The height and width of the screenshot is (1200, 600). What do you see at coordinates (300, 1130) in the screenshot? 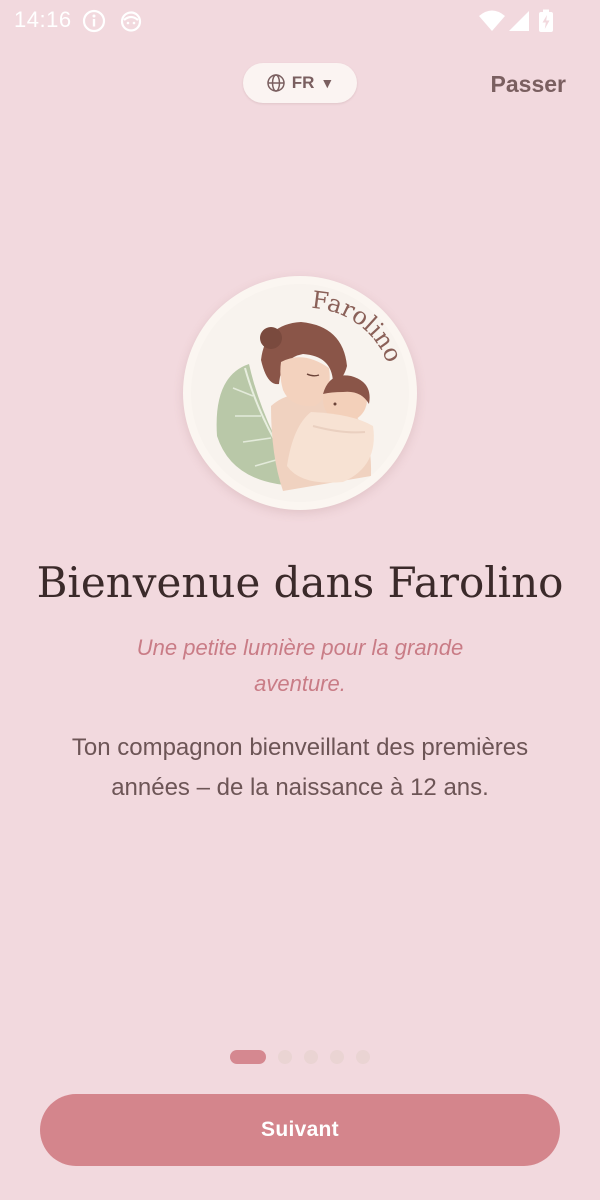
I see `next-button: Suivant` at bounding box center [300, 1130].